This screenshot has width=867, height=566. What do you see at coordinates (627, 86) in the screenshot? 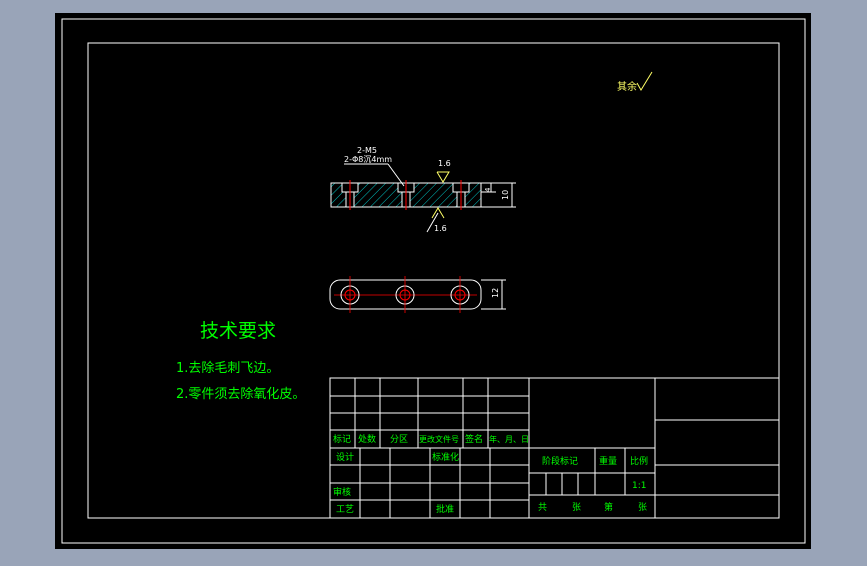
I see `roughness-rest-label: 其余` at bounding box center [627, 86].